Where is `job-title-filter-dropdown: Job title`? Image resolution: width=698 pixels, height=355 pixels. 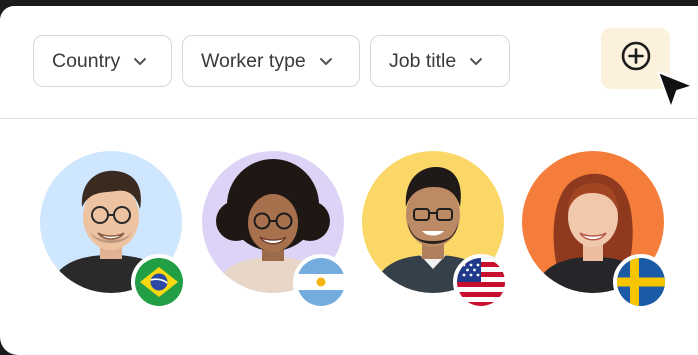
job-title-filter-dropdown: Job title is located at coordinates (440, 61).